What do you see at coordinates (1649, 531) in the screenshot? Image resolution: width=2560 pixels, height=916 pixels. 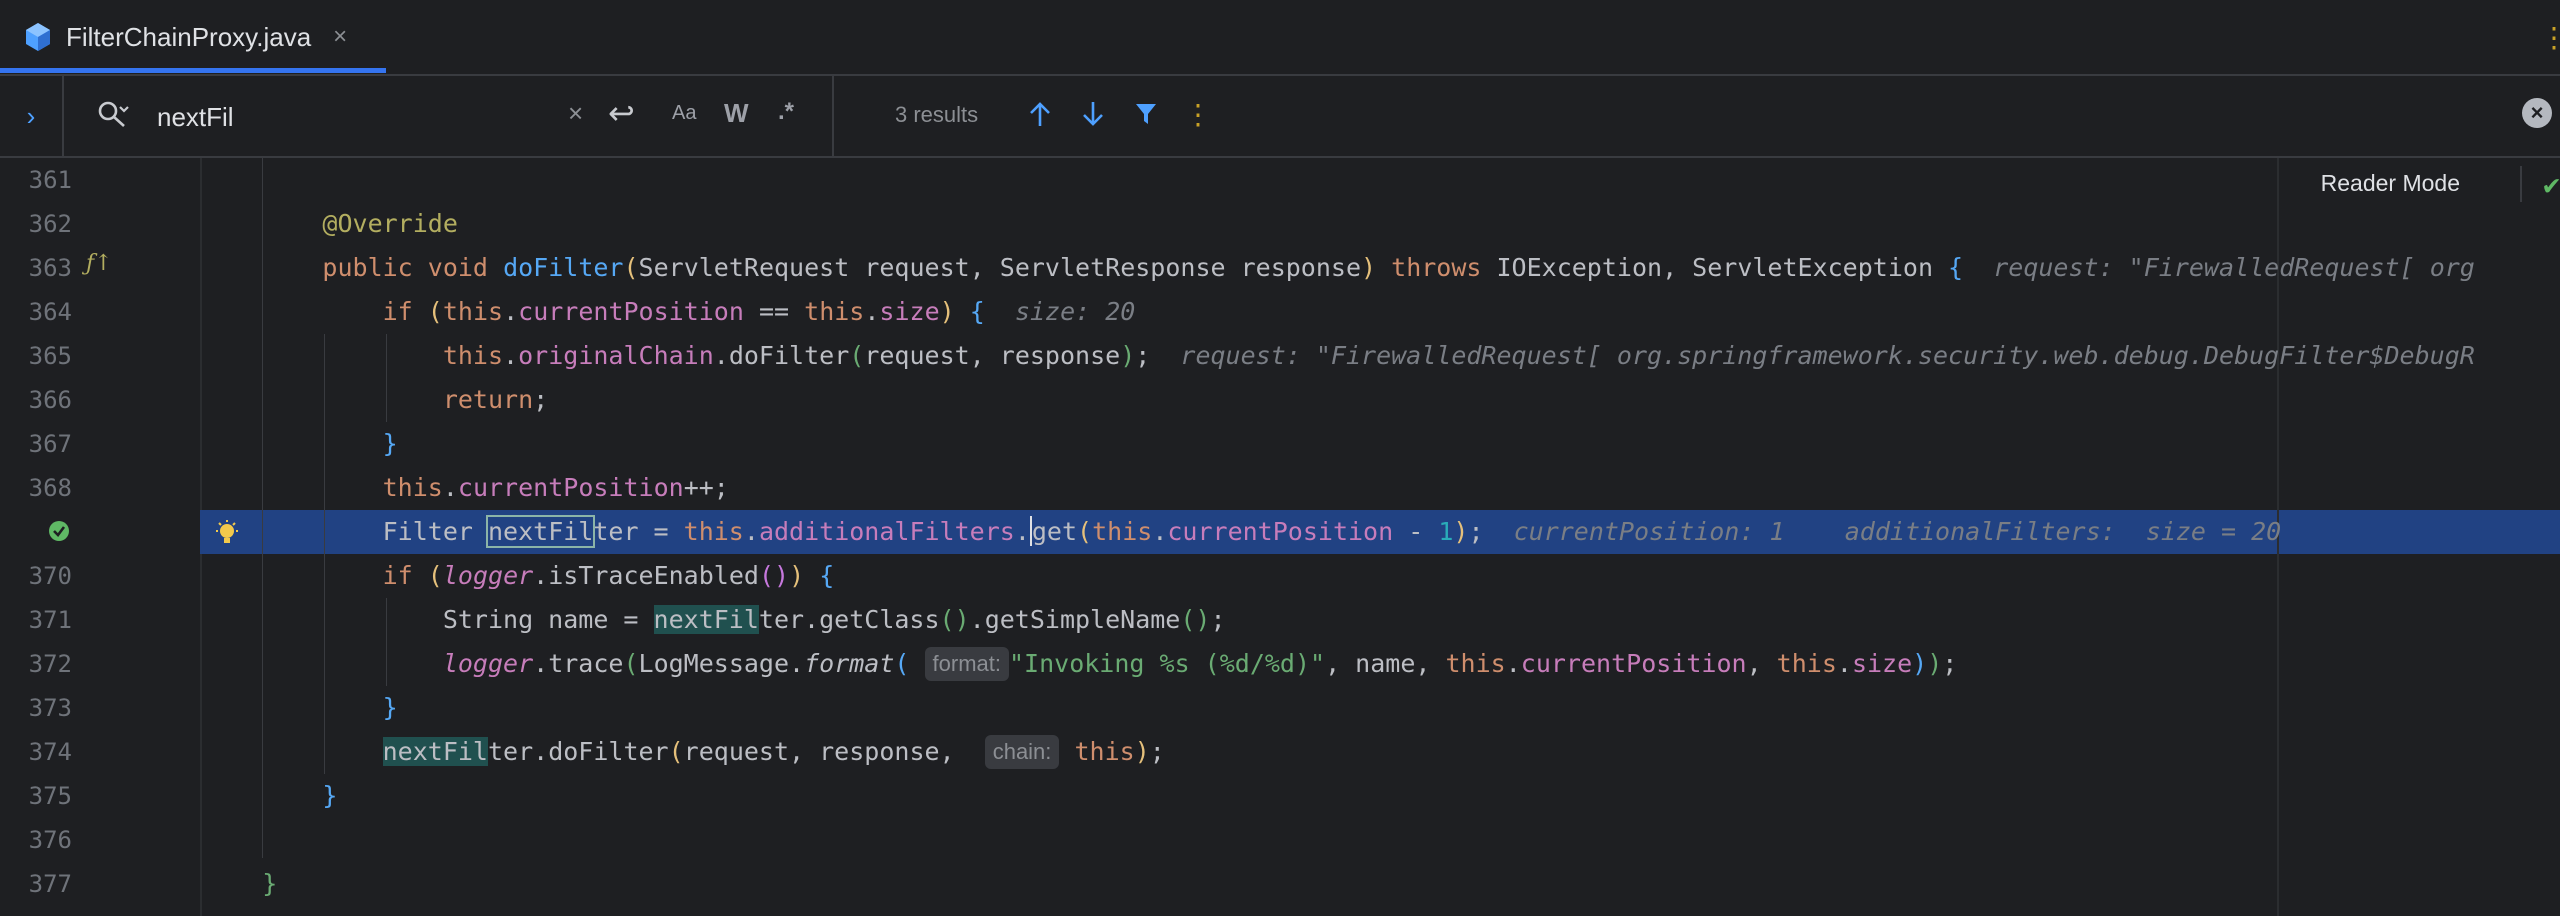 I see `inline-value-hint: currentPosition: 1` at bounding box center [1649, 531].